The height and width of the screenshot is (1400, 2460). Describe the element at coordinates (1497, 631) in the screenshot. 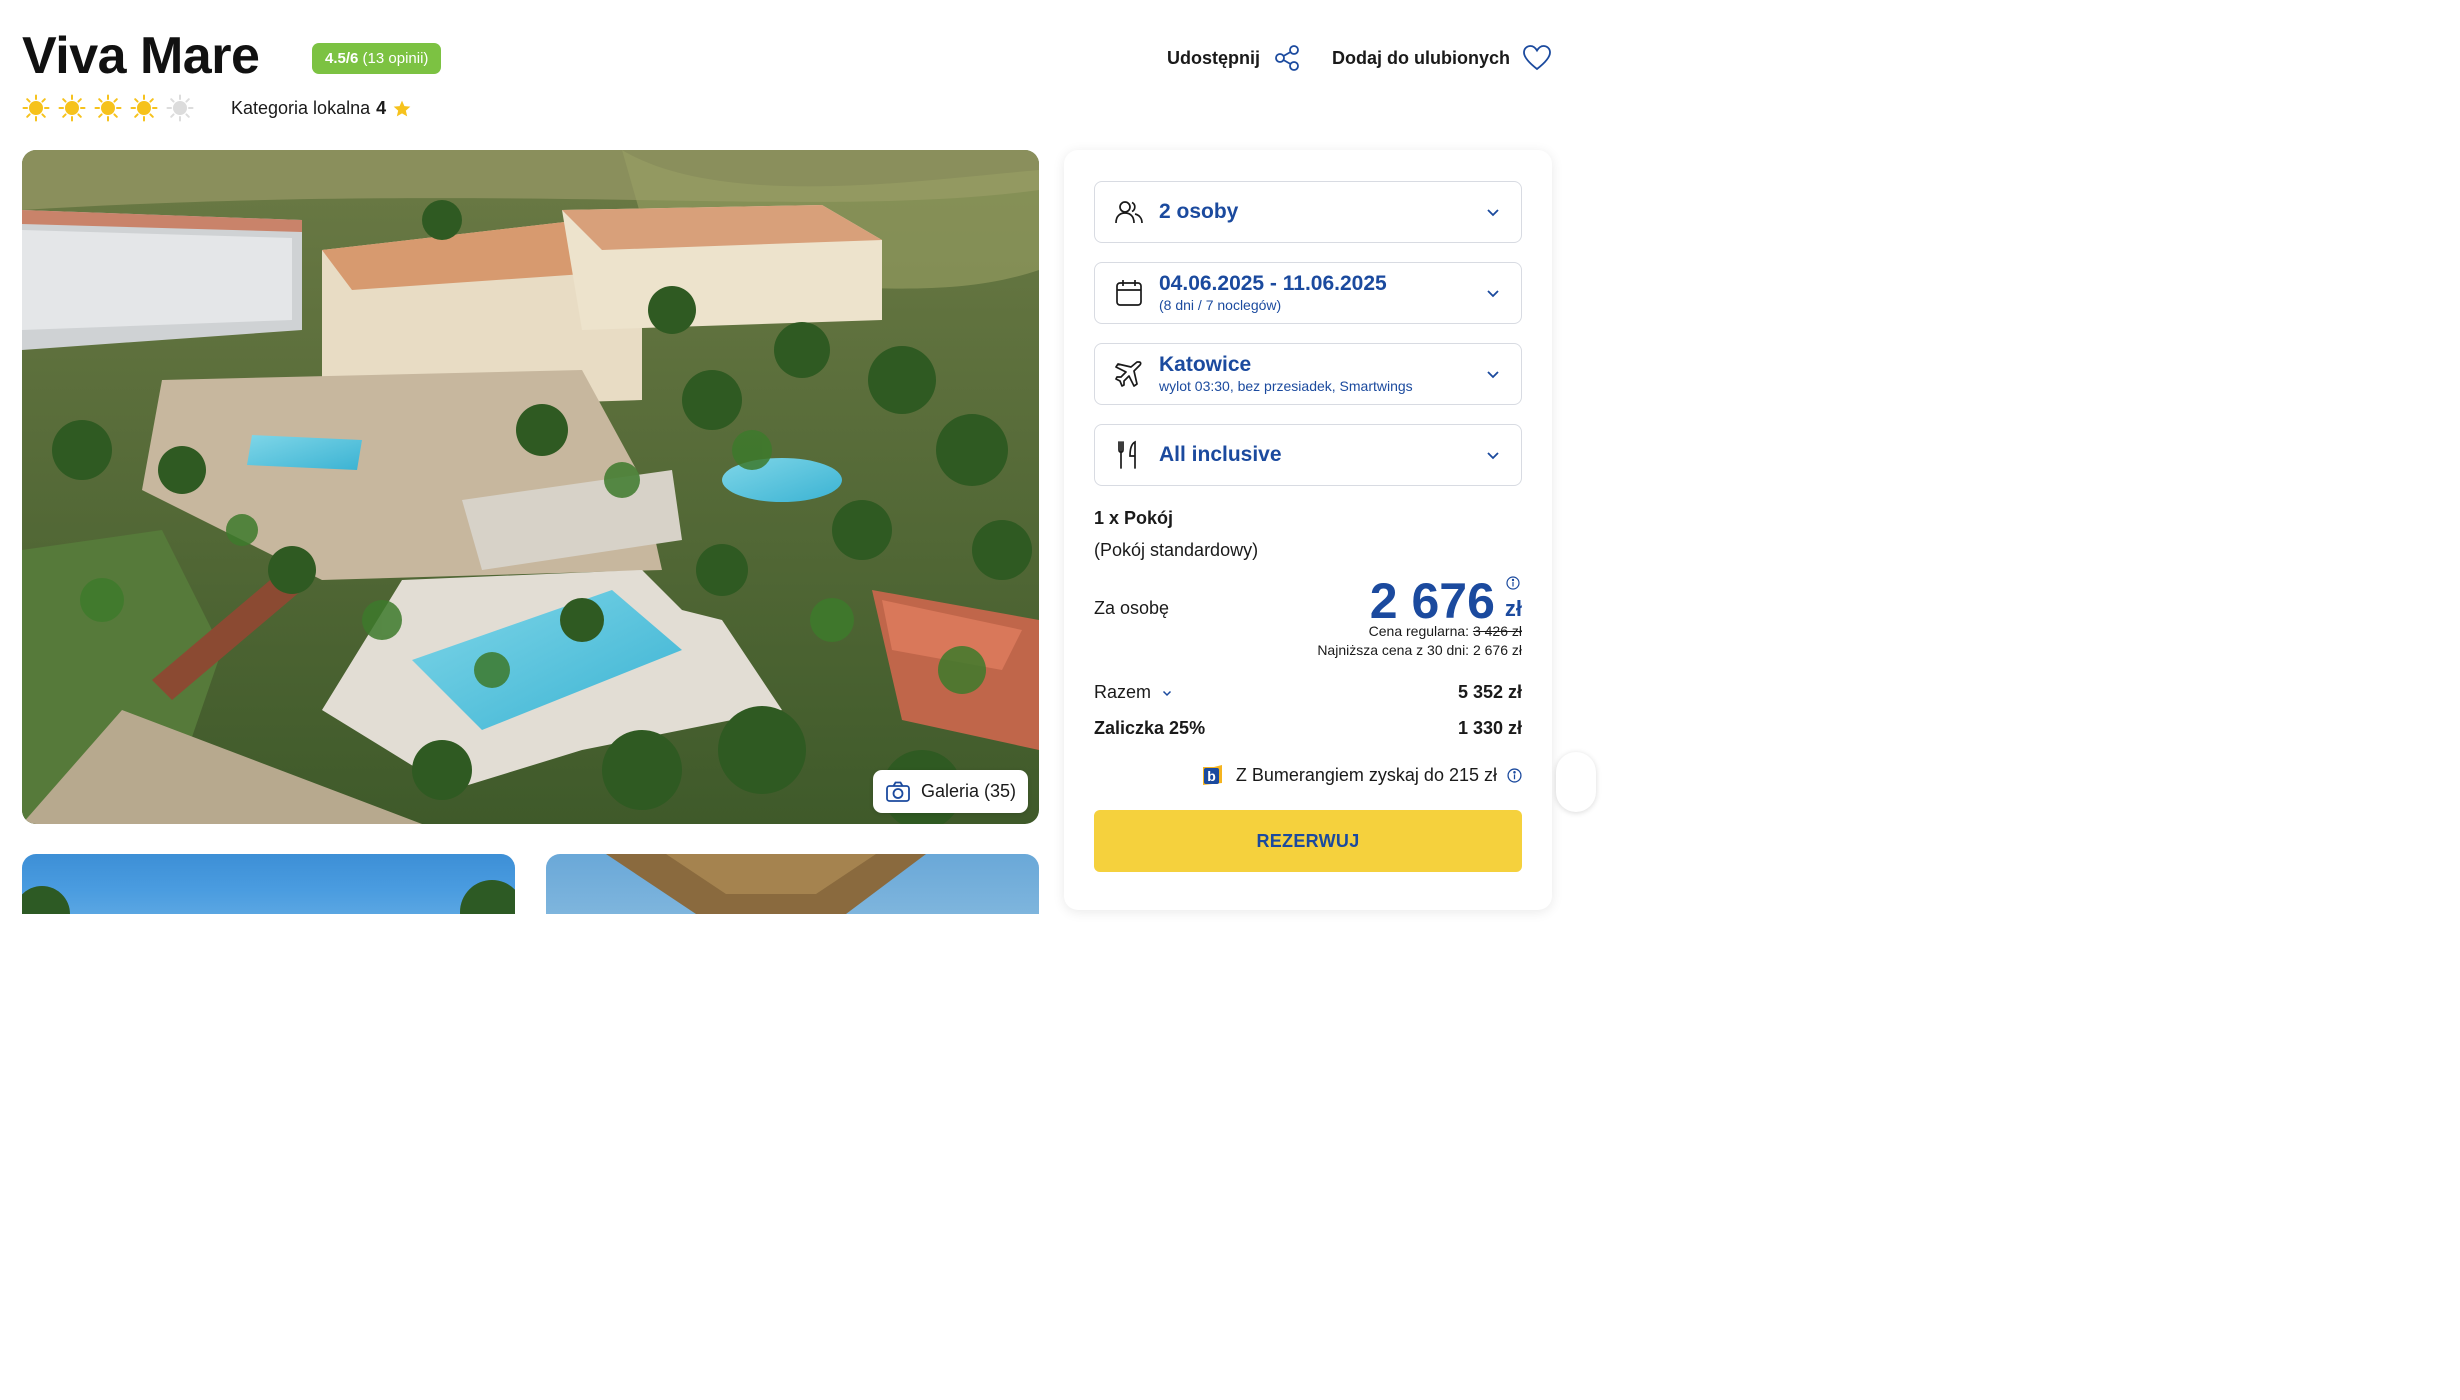

I see `regular-price-value: 3 426 zł` at that location.